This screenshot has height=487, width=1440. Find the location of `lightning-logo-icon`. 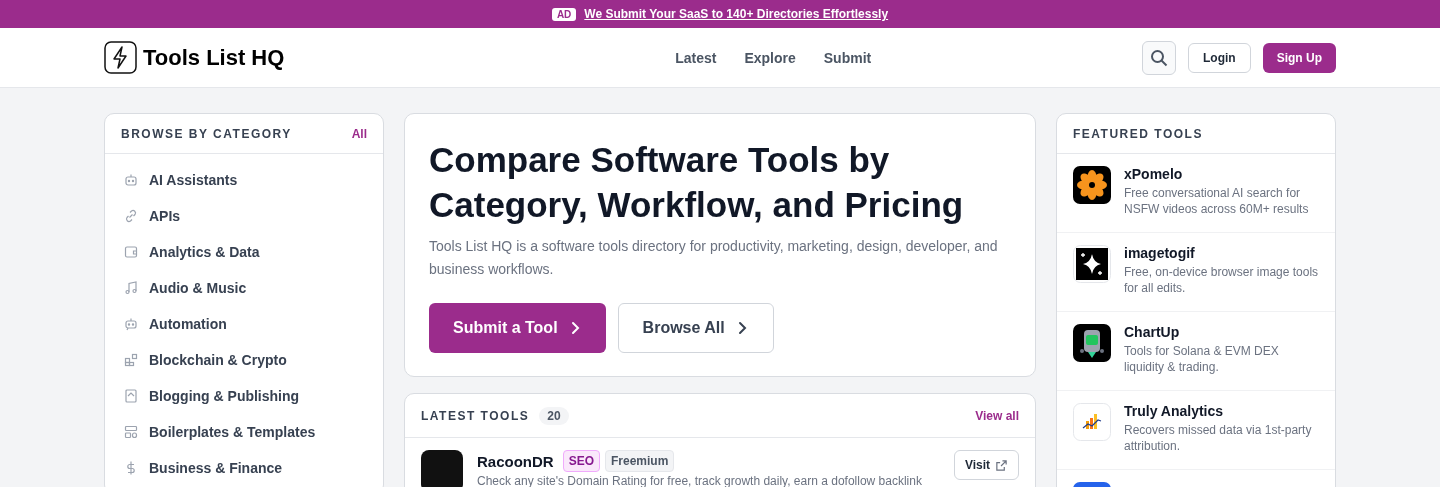

lightning-logo-icon is located at coordinates (120, 57).